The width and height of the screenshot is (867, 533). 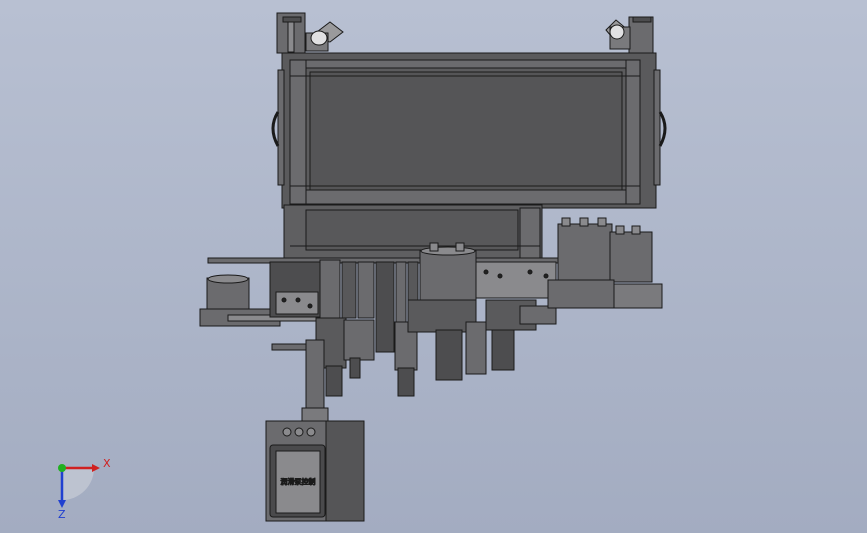 I want to click on triad-quadrant, so click(x=78, y=484).